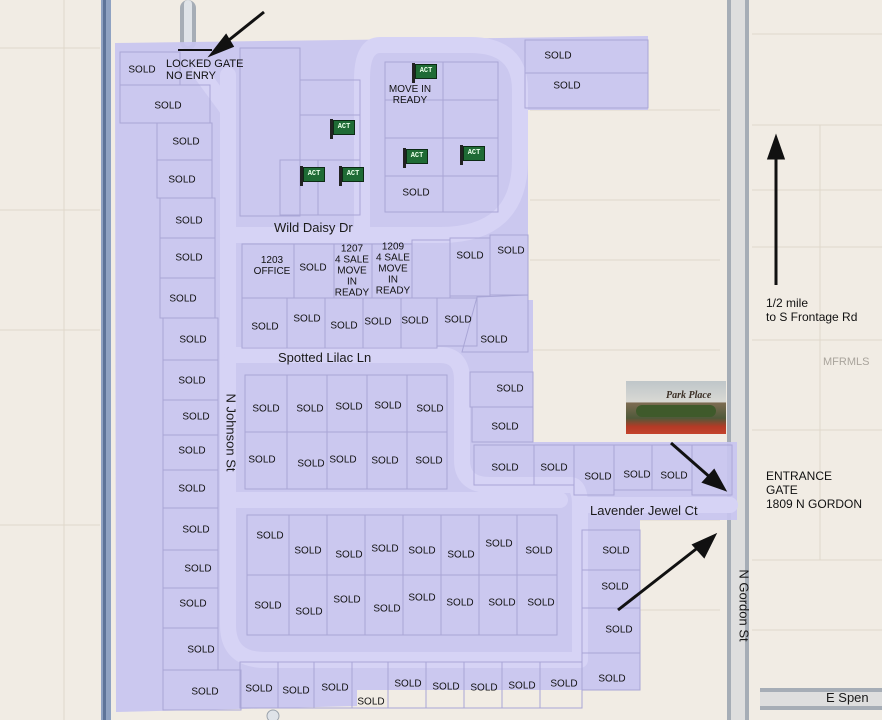 This screenshot has height=720, width=882. I want to click on street-lavender-jewel-ct: Lavender Jewel Ct, so click(644, 510).